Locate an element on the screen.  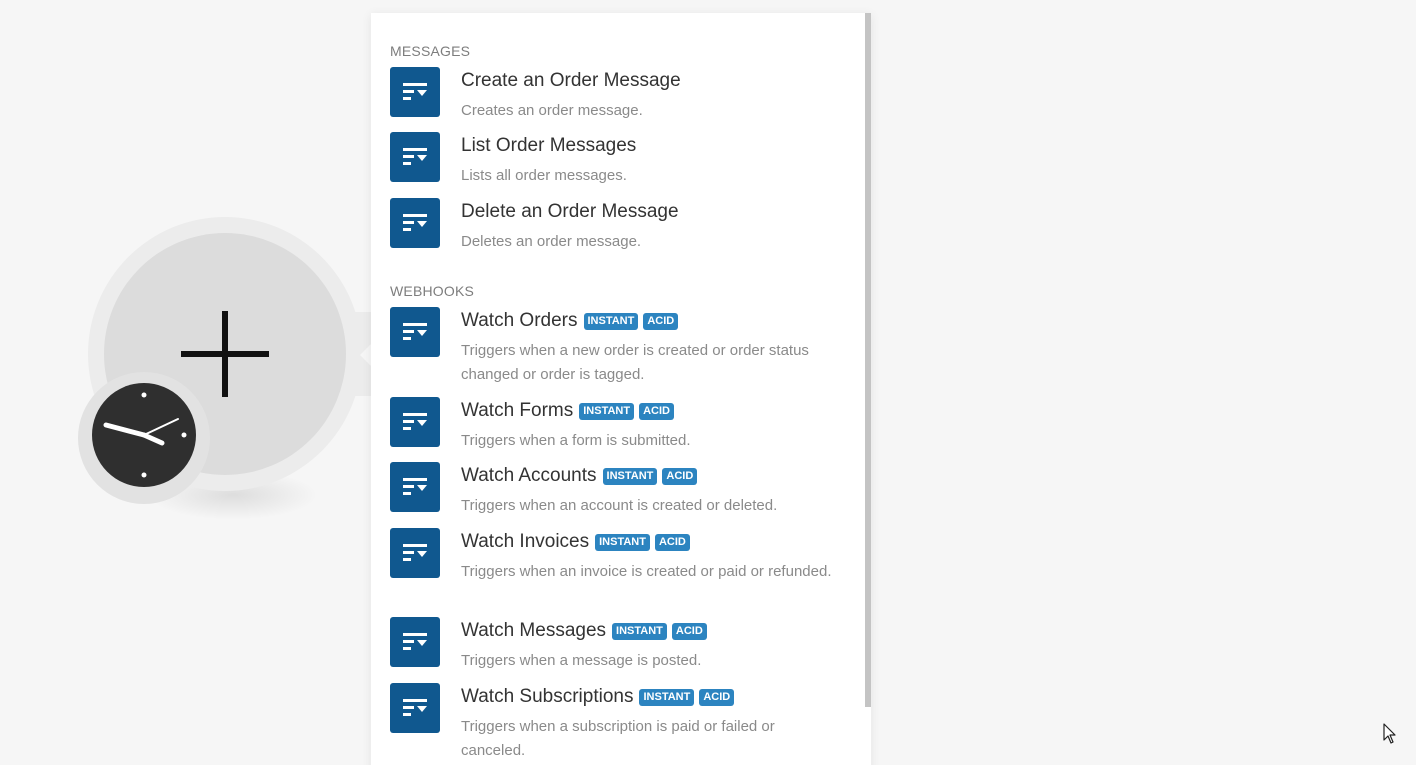
module-title-row: List Order Messages is located at coordinates (548, 146).